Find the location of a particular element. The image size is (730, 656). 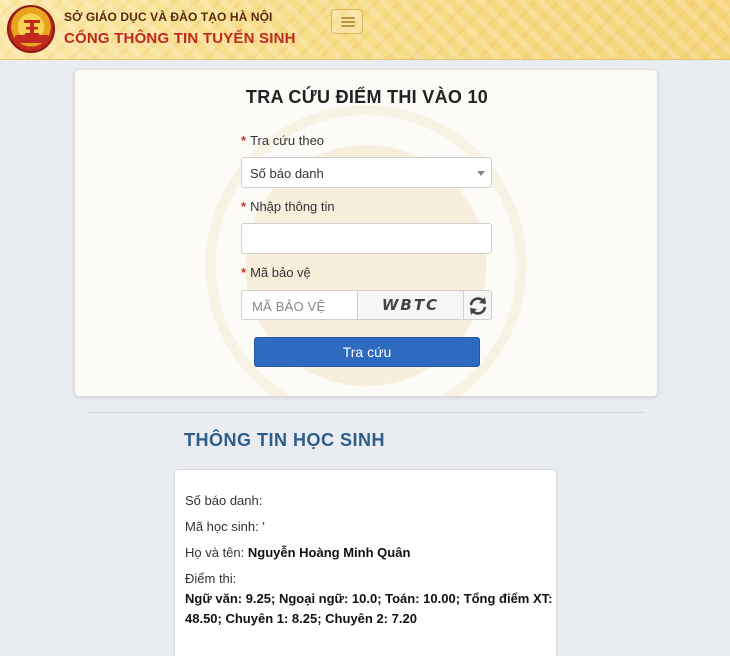

lookup-by-select: Số báo danh is located at coordinates (366, 172).